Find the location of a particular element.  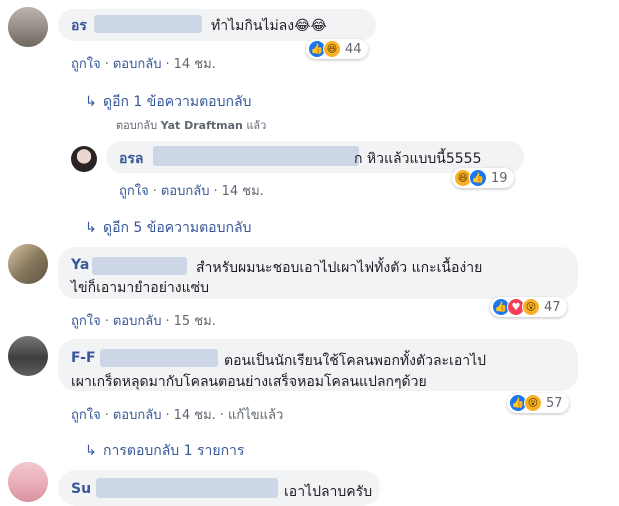

comment-actions: ถูกใจ · ตอบกลับ · 15 ชม. is located at coordinates (143, 320).